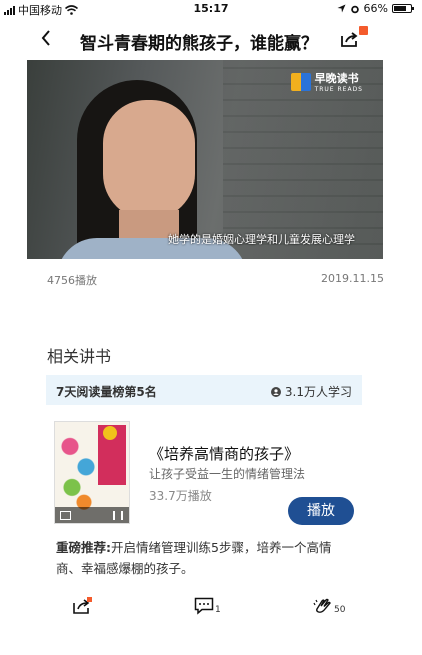 Image resolution: width=422 pixels, height=655 pixels. What do you see at coordinates (149, 160) in the screenshot?
I see `video-person-face` at bounding box center [149, 160].